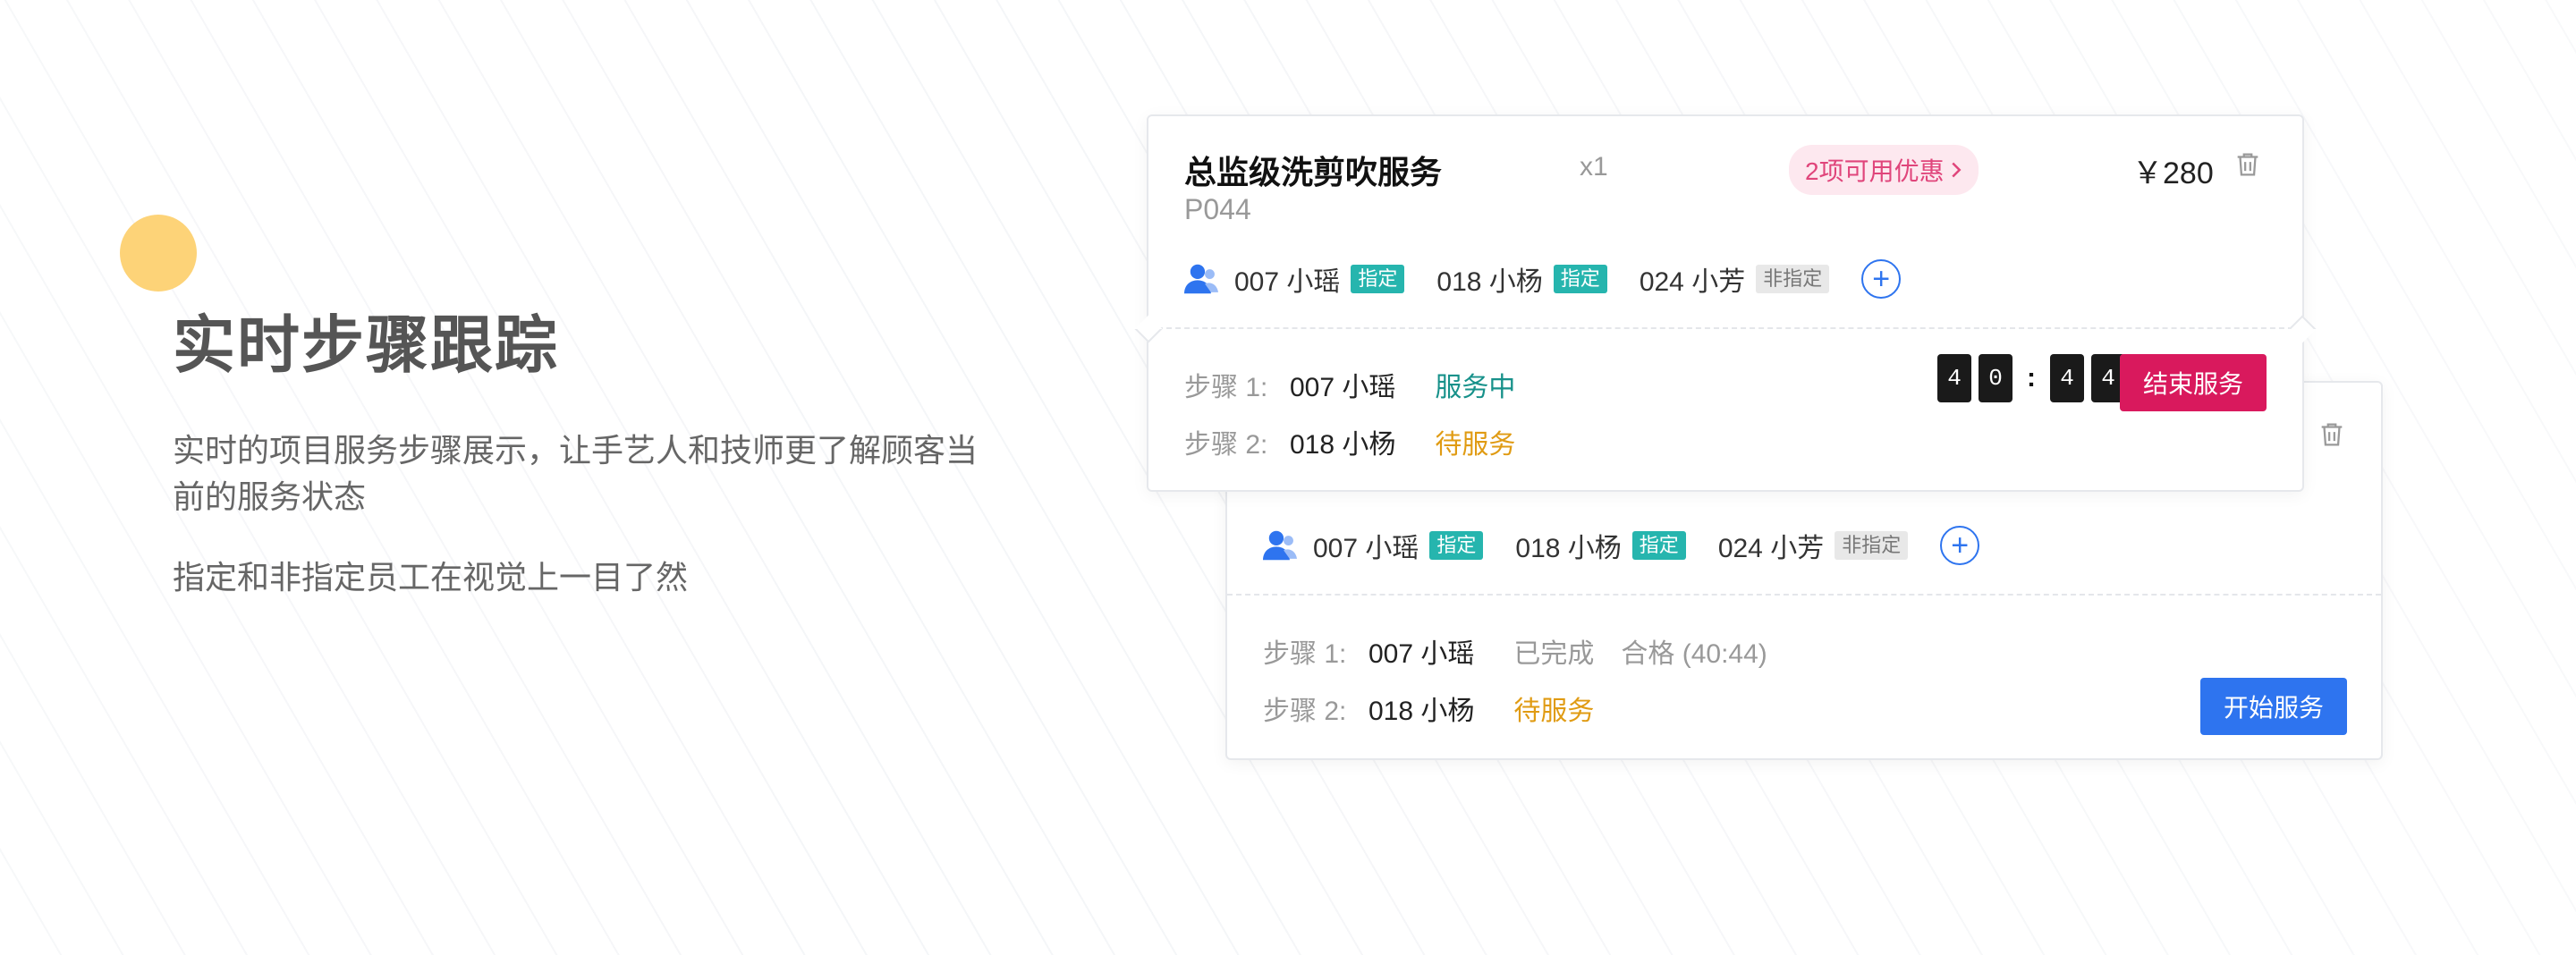 This screenshot has width=2576, height=955. I want to click on decorative-dot, so click(158, 253).